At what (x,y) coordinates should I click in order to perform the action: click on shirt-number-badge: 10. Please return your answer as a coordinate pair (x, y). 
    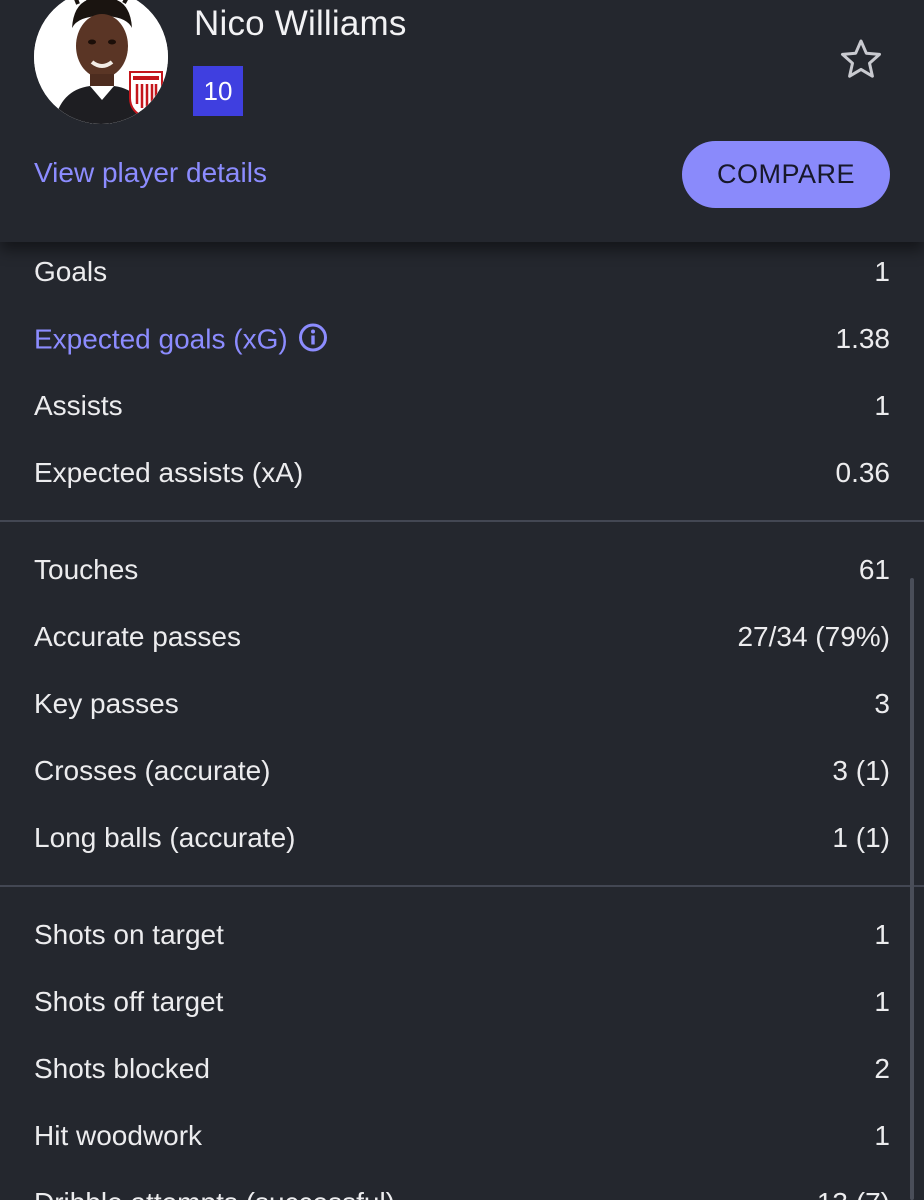
    Looking at the image, I should click on (218, 91).